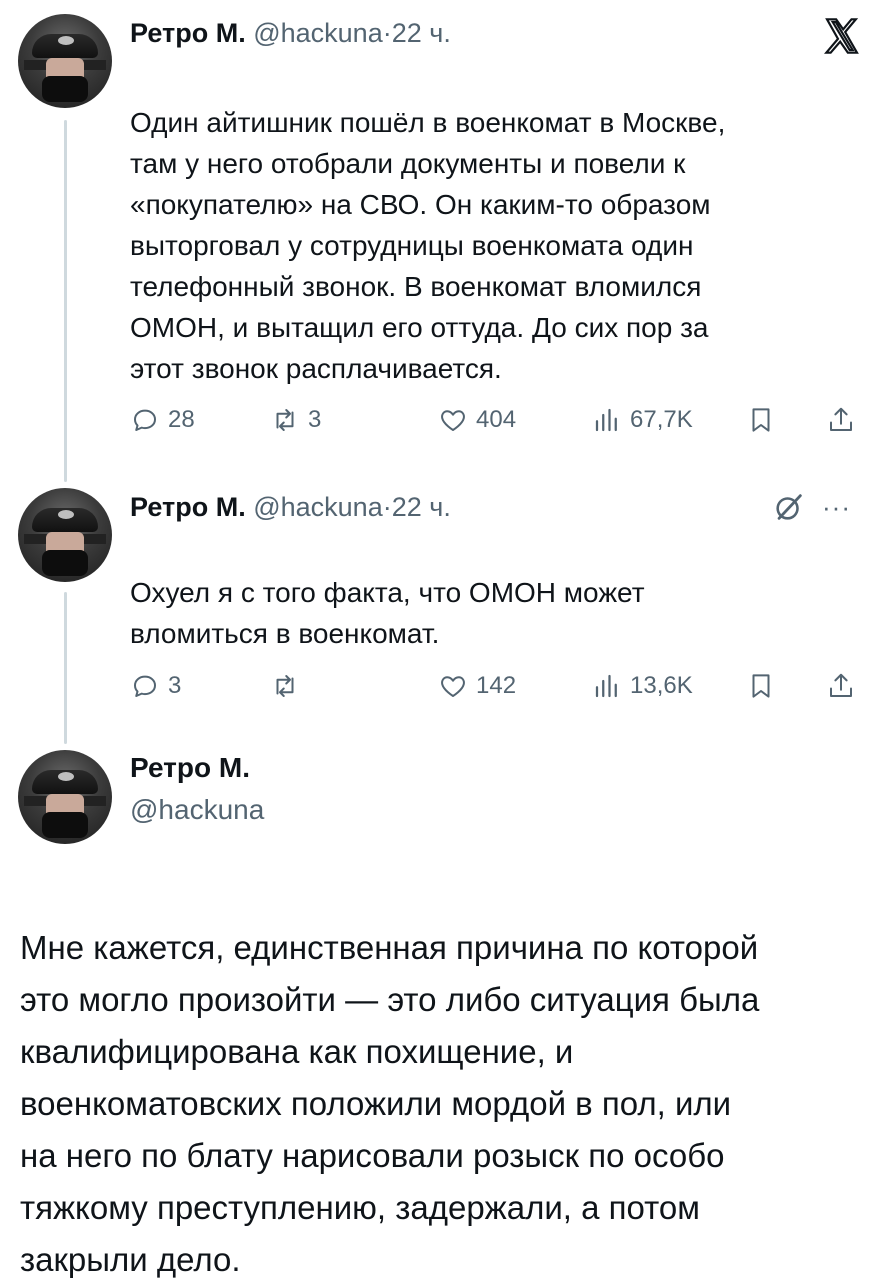 The image size is (882, 1286). Describe the element at coordinates (315, 419) in the screenshot. I see `repost-count: 3` at that location.